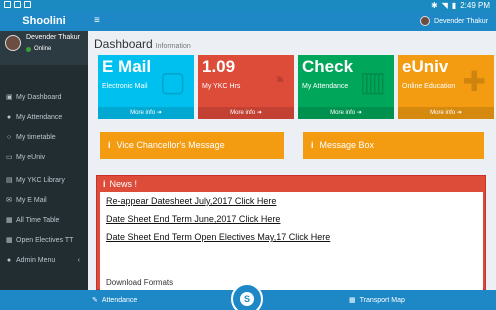 This screenshot has width=496, height=310. What do you see at coordinates (393, 145) in the screenshot?
I see `message-box-button: i Message Box` at bounding box center [393, 145].